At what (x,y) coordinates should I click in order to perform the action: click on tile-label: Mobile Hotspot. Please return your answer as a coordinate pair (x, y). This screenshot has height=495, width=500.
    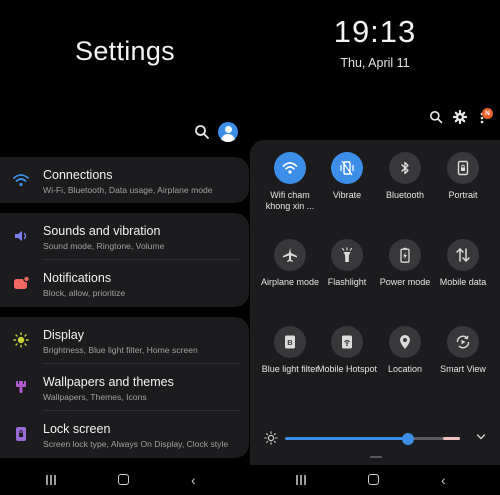
    Looking at the image, I should click on (347, 369).